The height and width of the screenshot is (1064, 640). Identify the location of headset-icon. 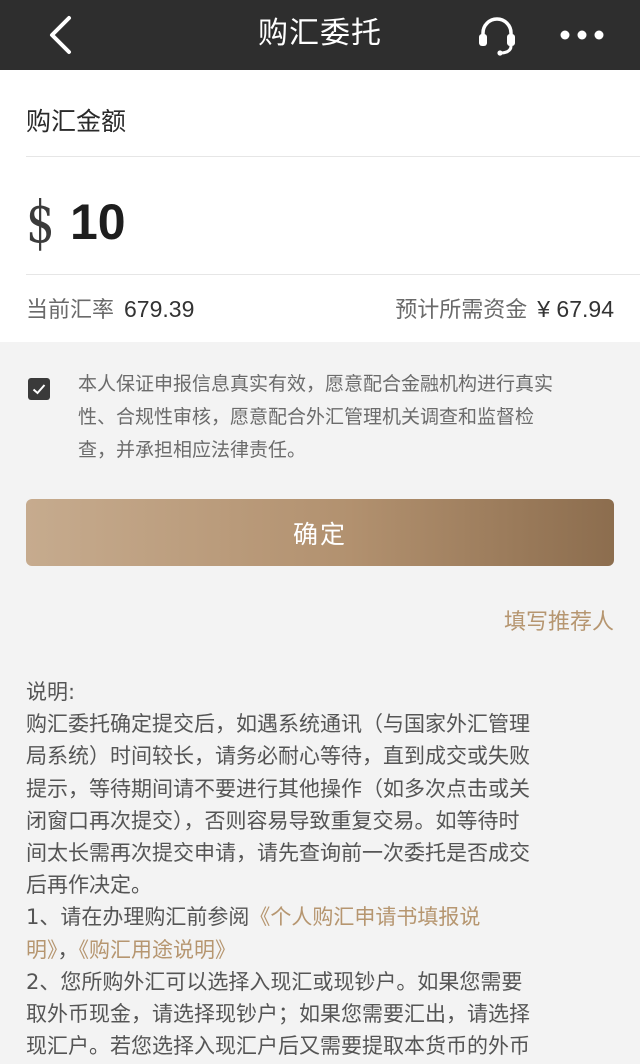
(497, 36).